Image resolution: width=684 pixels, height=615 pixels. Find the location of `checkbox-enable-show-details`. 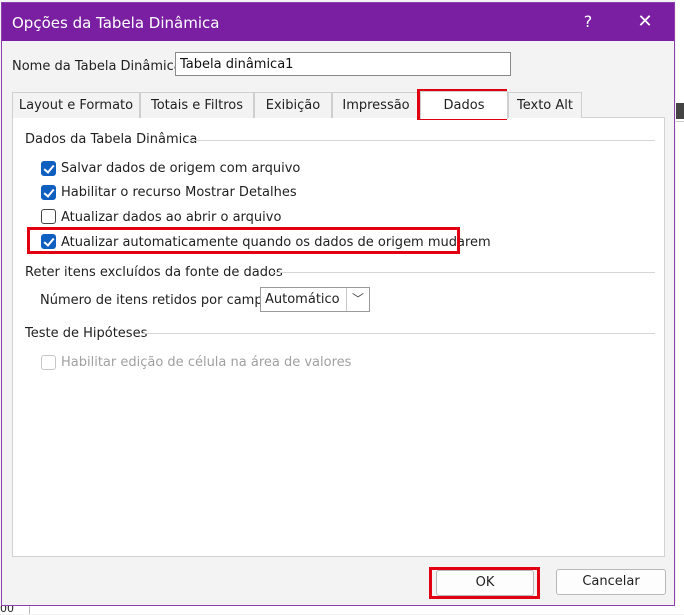

checkbox-enable-show-details is located at coordinates (48, 192).